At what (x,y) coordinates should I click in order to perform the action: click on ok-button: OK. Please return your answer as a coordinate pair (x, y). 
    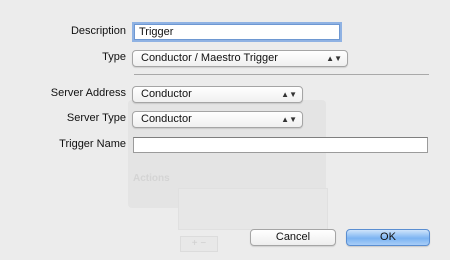
    Looking at the image, I should click on (388, 237).